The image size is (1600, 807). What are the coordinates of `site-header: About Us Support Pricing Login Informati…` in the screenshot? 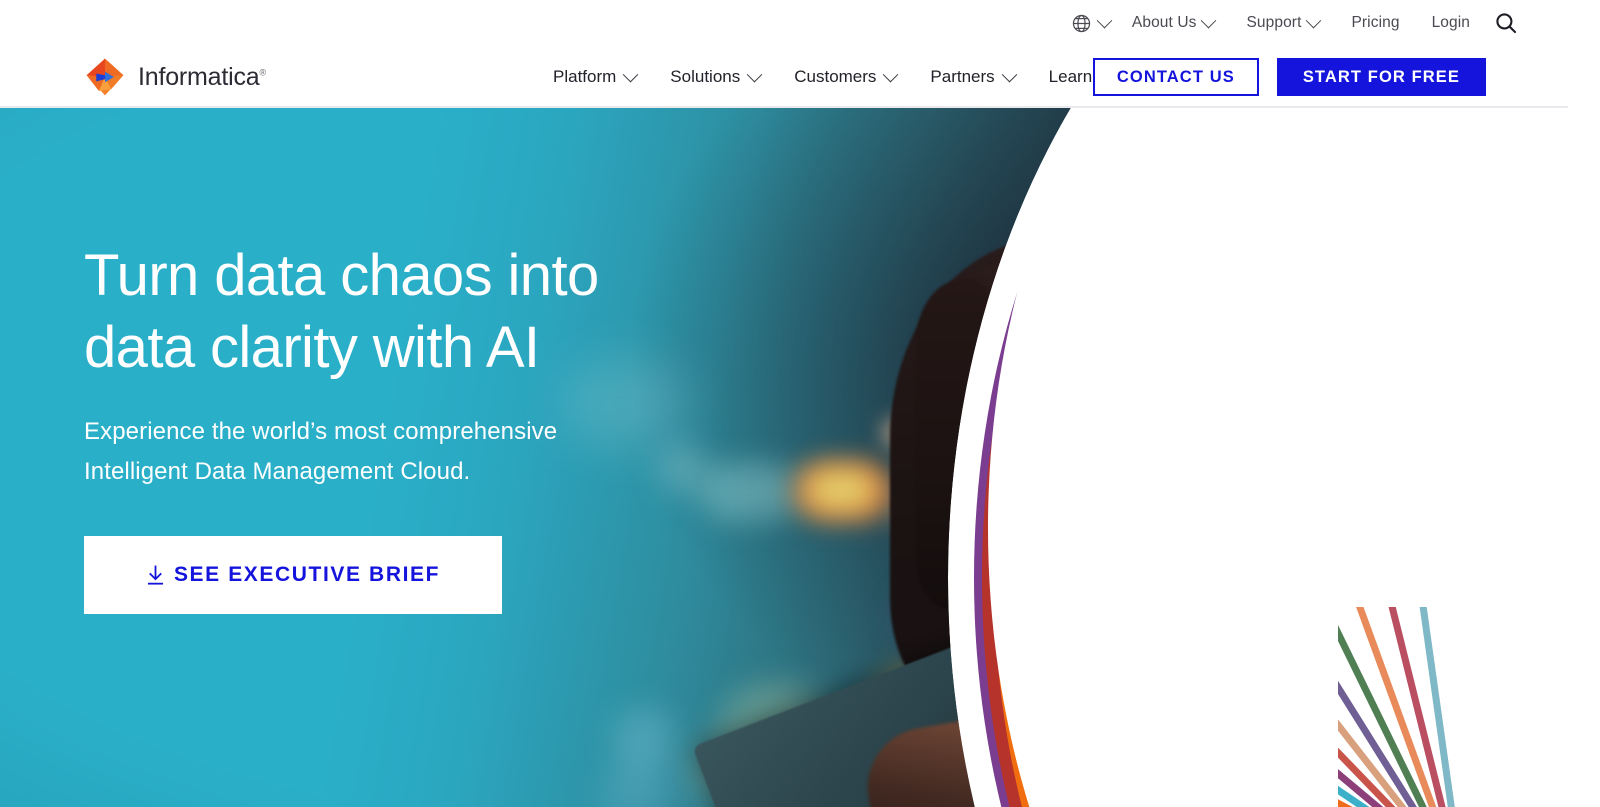 It's located at (784, 54).